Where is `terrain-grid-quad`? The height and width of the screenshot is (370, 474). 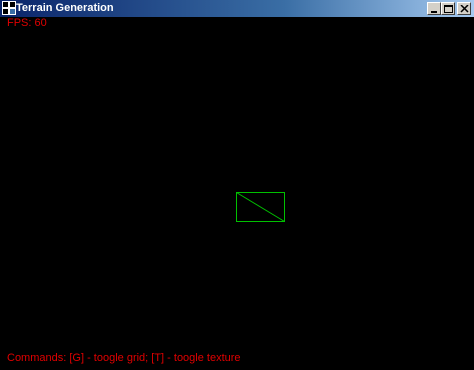
terrain-grid-quad is located at coordinates (260, 207).